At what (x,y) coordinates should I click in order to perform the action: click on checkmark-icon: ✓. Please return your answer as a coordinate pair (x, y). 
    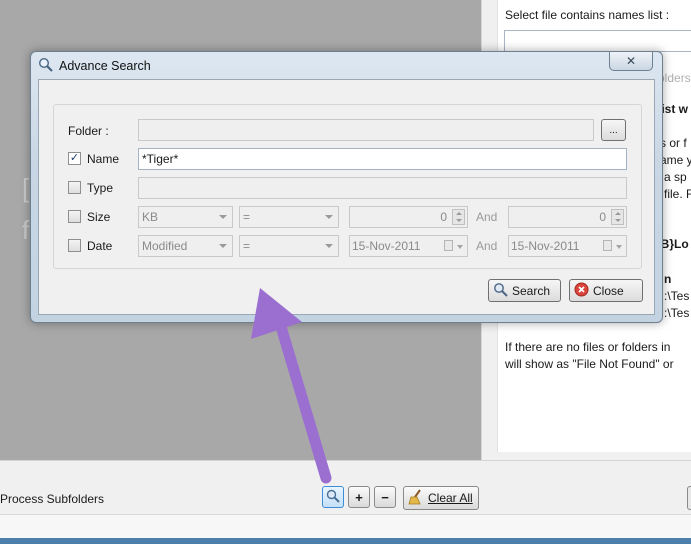
    Looking at the image, I should click on (74, 158).